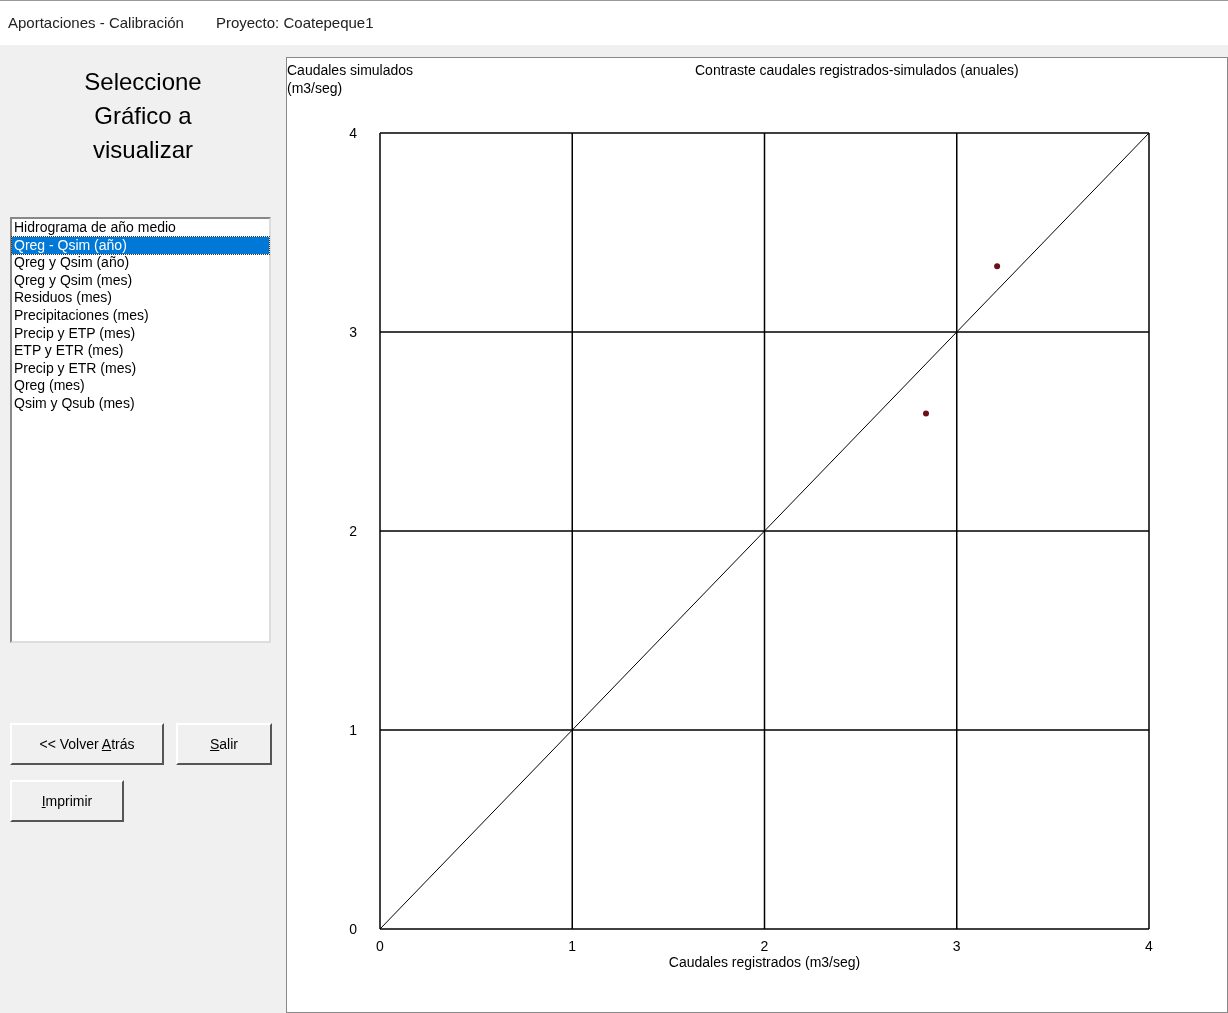 Image resolution: width=1228 pixels, height=1013 pixels. What do you see at coordinates (140, 403) in the screenshot?
I see `list-item: Qsim y Qsub (mes)` at bounding box center [140, 403].